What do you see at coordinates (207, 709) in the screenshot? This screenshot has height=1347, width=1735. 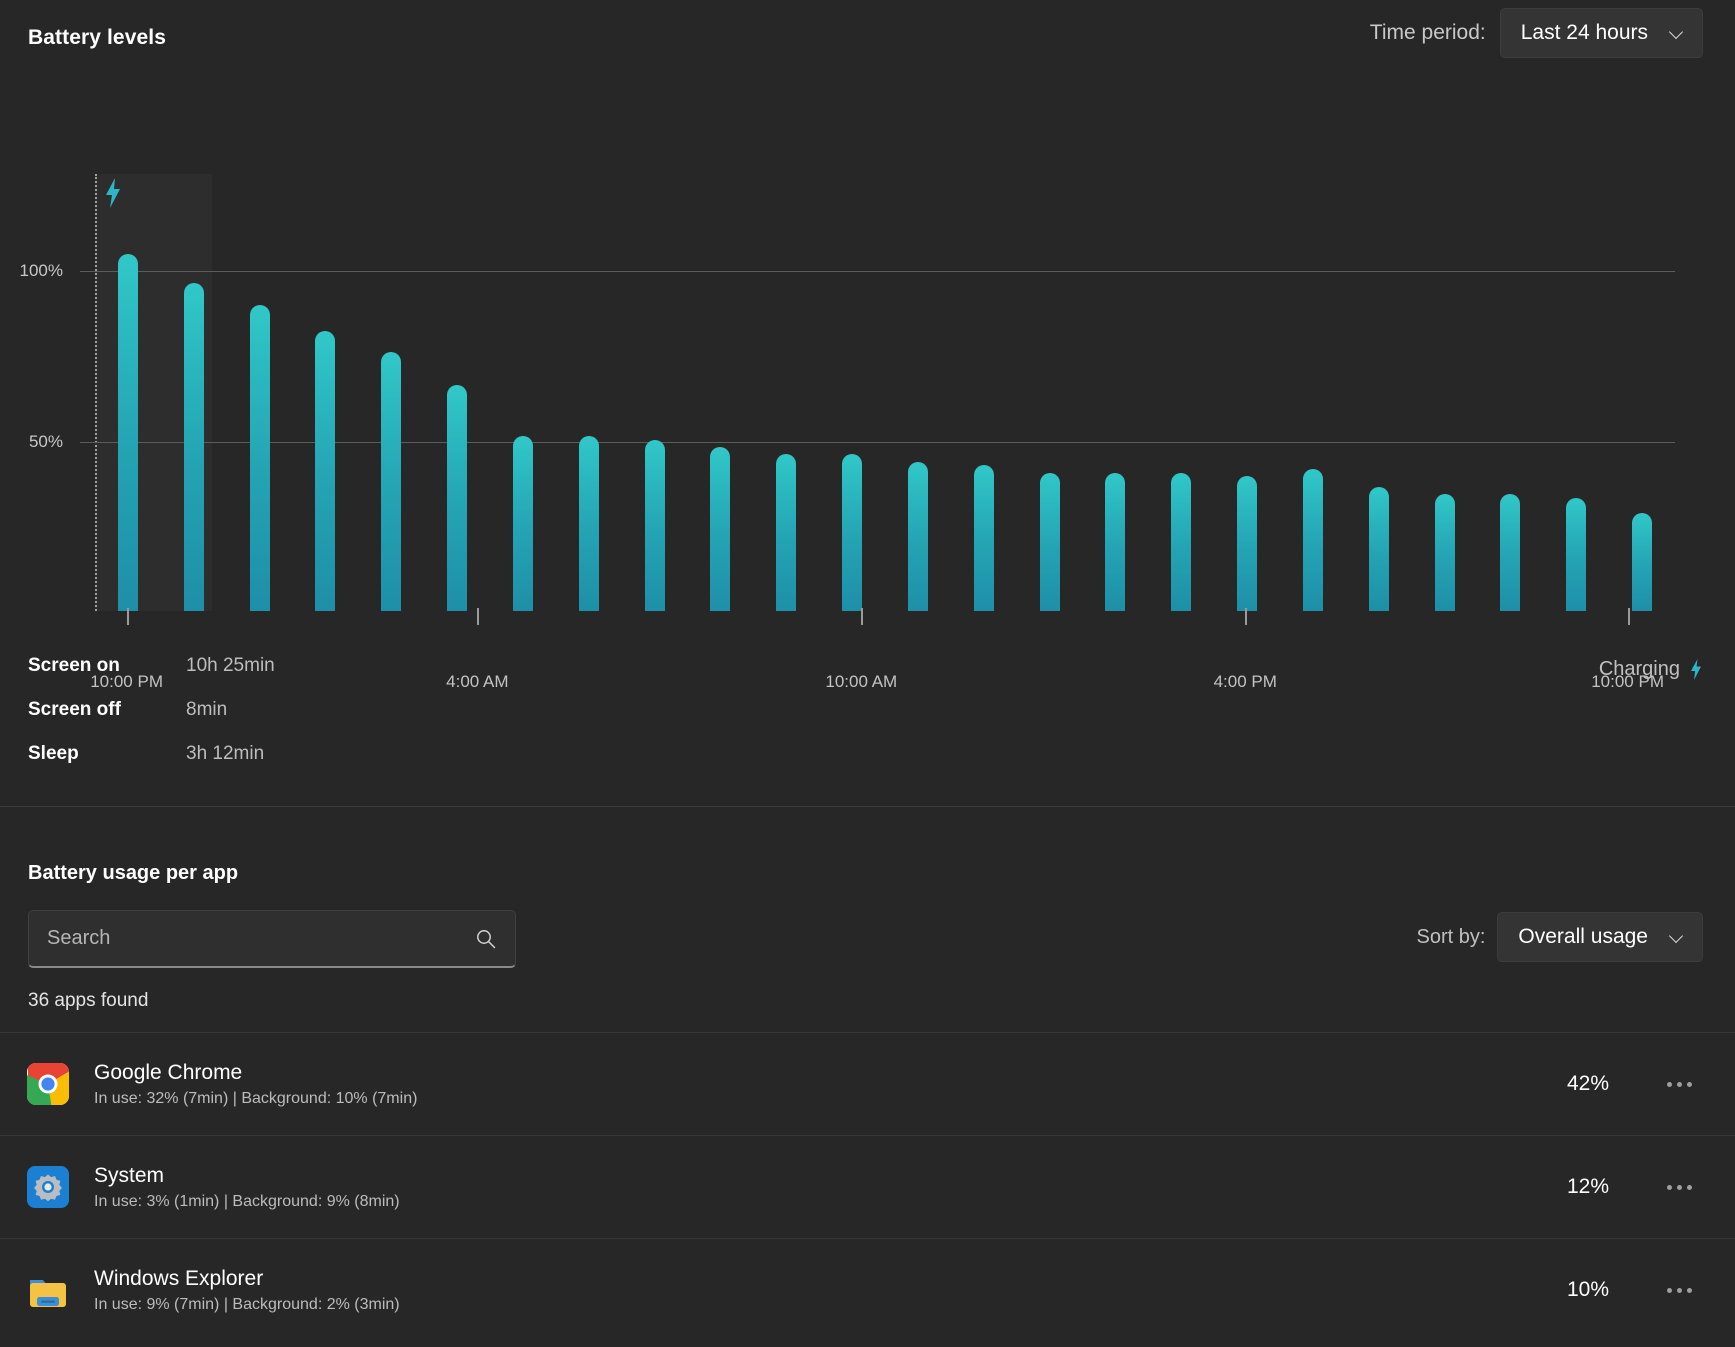 I see `screen-off-value: 8min` at bounding box center [207, 709].